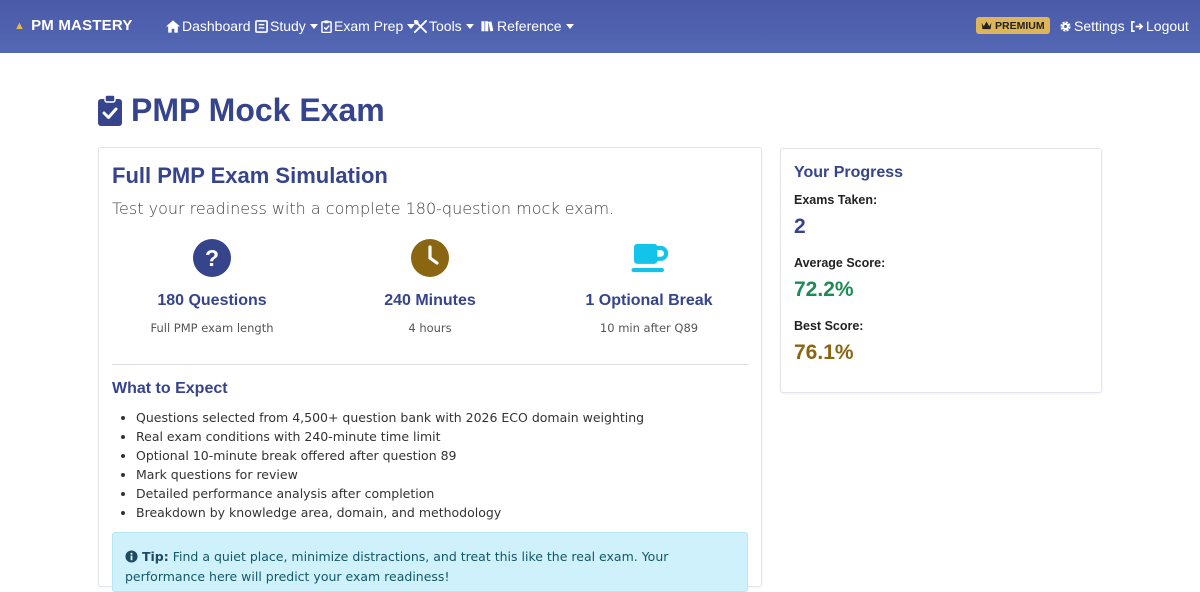 This screenshot has height=592, width=1200. I want to click on average-score-value: 72.2%, so click(824, 289).